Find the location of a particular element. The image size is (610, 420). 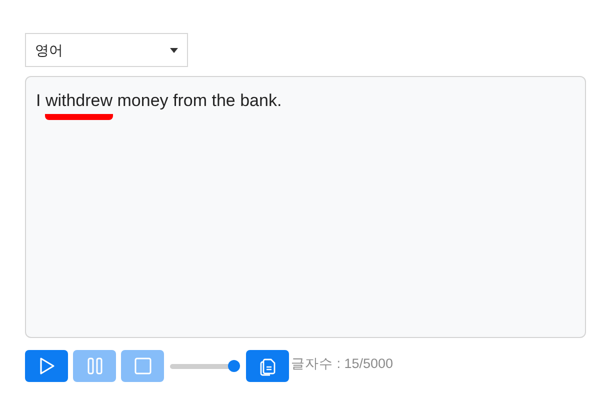

copy-button is located at coordinates (267, 366).